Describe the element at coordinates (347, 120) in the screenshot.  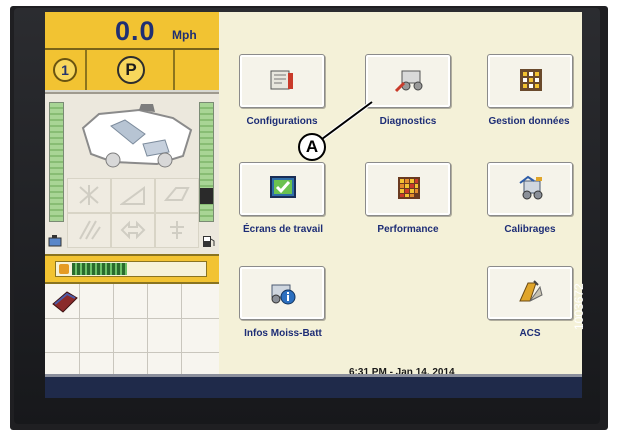
I see `callout-leader-line` at that location.